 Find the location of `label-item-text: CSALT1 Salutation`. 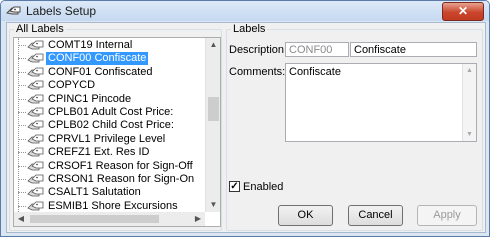

label-item-text: CSALT1 Salutation is located at coordinates (94, 192).